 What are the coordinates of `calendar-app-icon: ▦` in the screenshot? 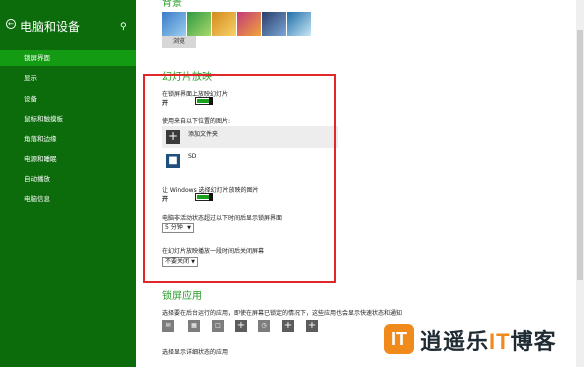 It's located at (194, 326).